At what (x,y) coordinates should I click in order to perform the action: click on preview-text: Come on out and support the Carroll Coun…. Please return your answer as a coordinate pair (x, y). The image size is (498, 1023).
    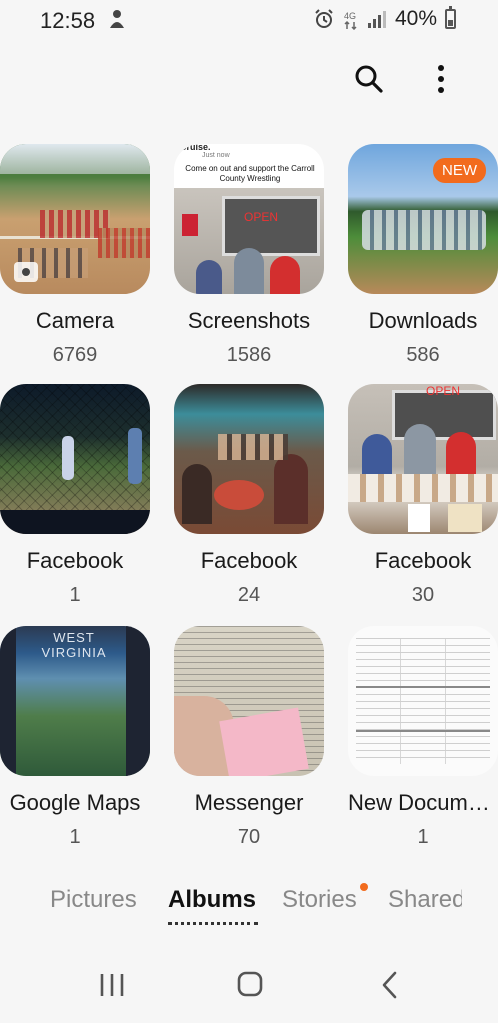
    Looking at the image, I should click on (250, 173).